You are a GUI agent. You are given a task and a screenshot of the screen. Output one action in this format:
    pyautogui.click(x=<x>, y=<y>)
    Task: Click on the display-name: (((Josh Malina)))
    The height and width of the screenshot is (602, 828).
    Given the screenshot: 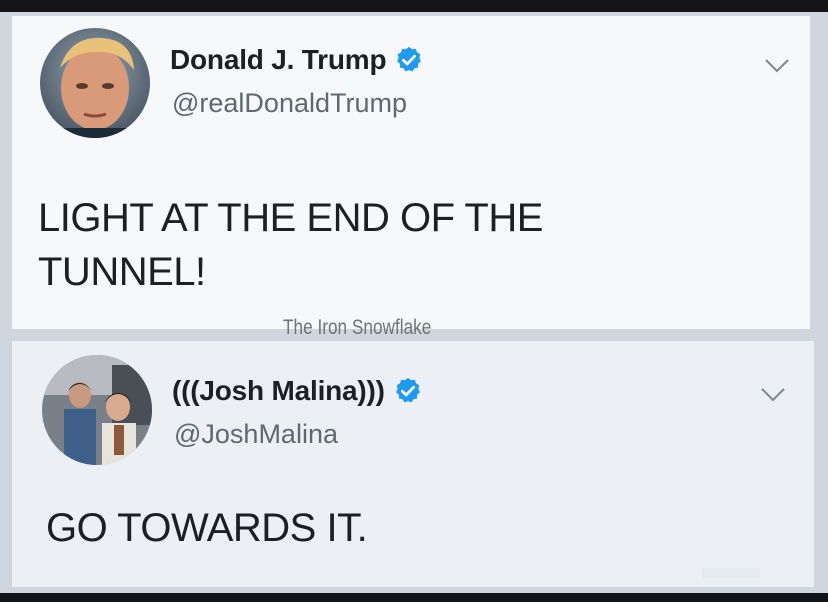 What is the action you would take?
    pyautogui.click(x=278, y=391)
    